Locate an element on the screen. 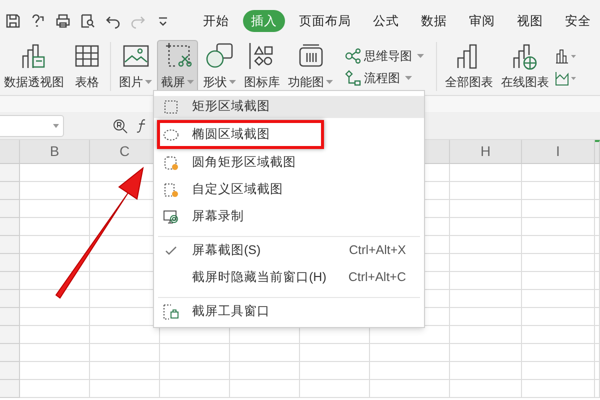 Image resolution: width=600 pixels, height=400 pixels. menu-item: 自定义区域截图 is located at coordinates (289, 189).